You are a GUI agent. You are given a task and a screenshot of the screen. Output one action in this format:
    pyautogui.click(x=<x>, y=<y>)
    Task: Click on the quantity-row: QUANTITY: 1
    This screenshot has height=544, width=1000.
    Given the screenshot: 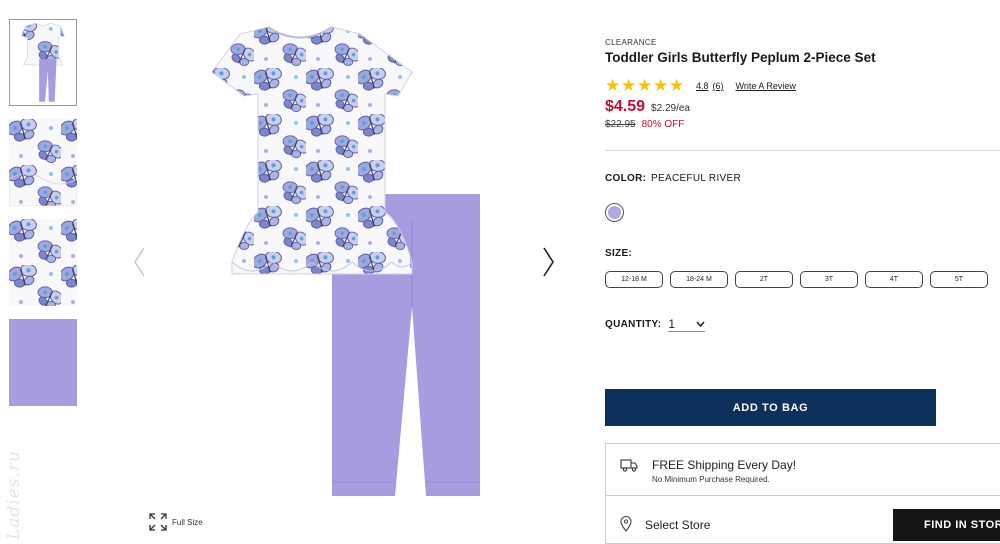 What is the action you would take?
    pyautogui.click(x=655, y=324)
    